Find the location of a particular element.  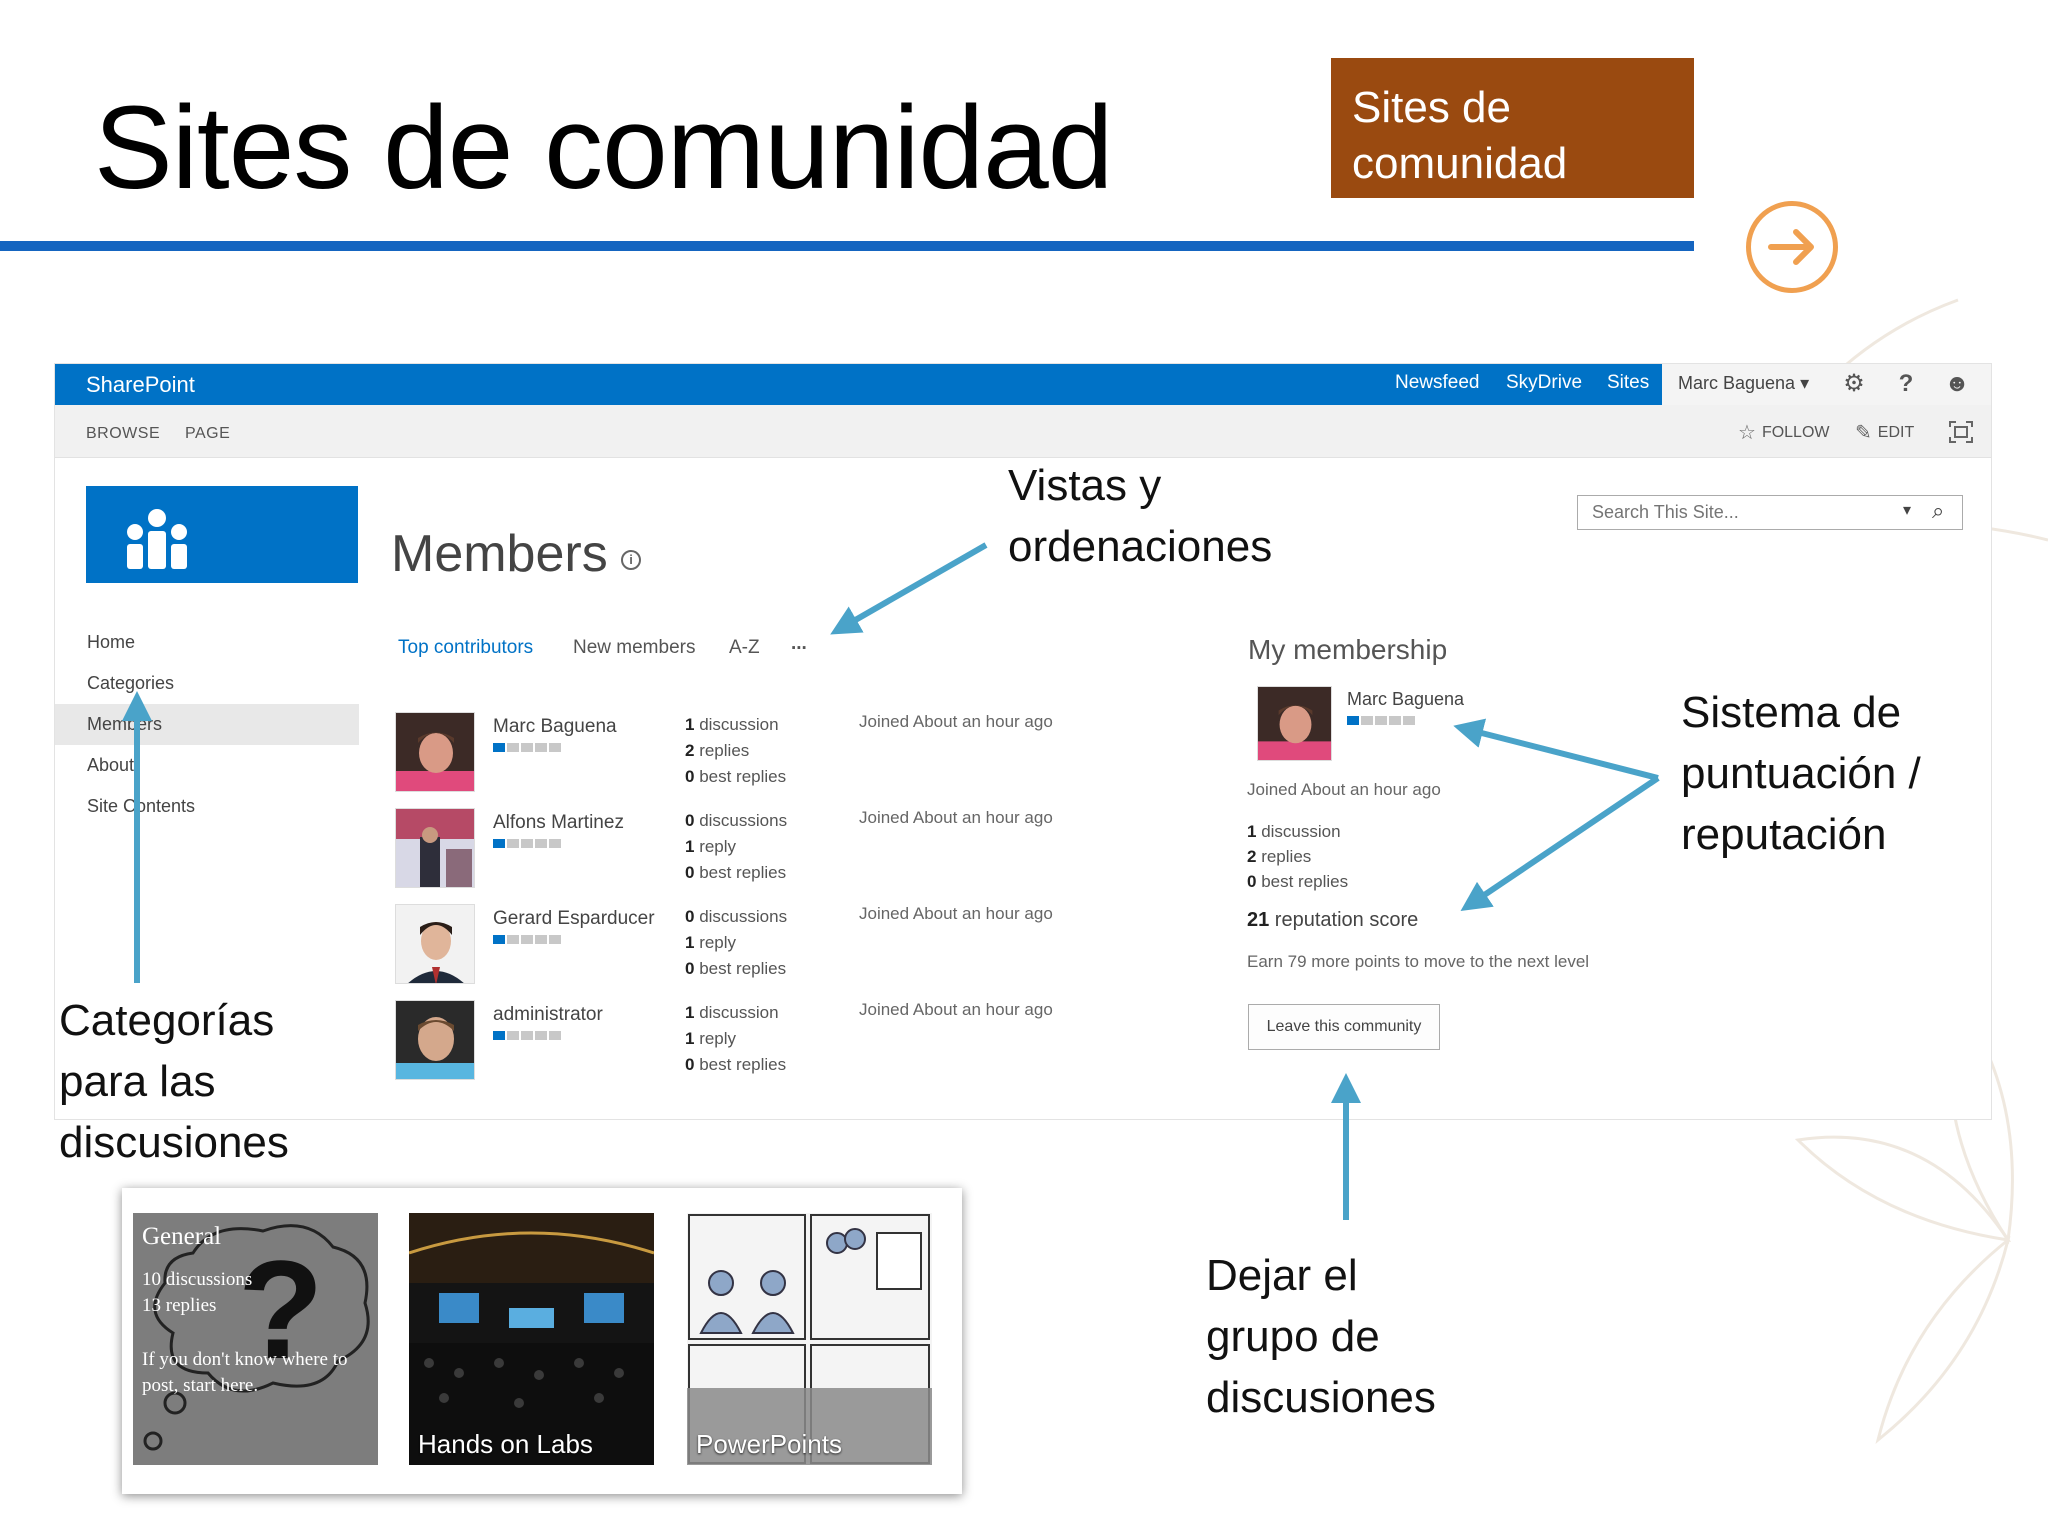

tile-general-discussions: 10 discussions is located at coordinates (197, 1279).